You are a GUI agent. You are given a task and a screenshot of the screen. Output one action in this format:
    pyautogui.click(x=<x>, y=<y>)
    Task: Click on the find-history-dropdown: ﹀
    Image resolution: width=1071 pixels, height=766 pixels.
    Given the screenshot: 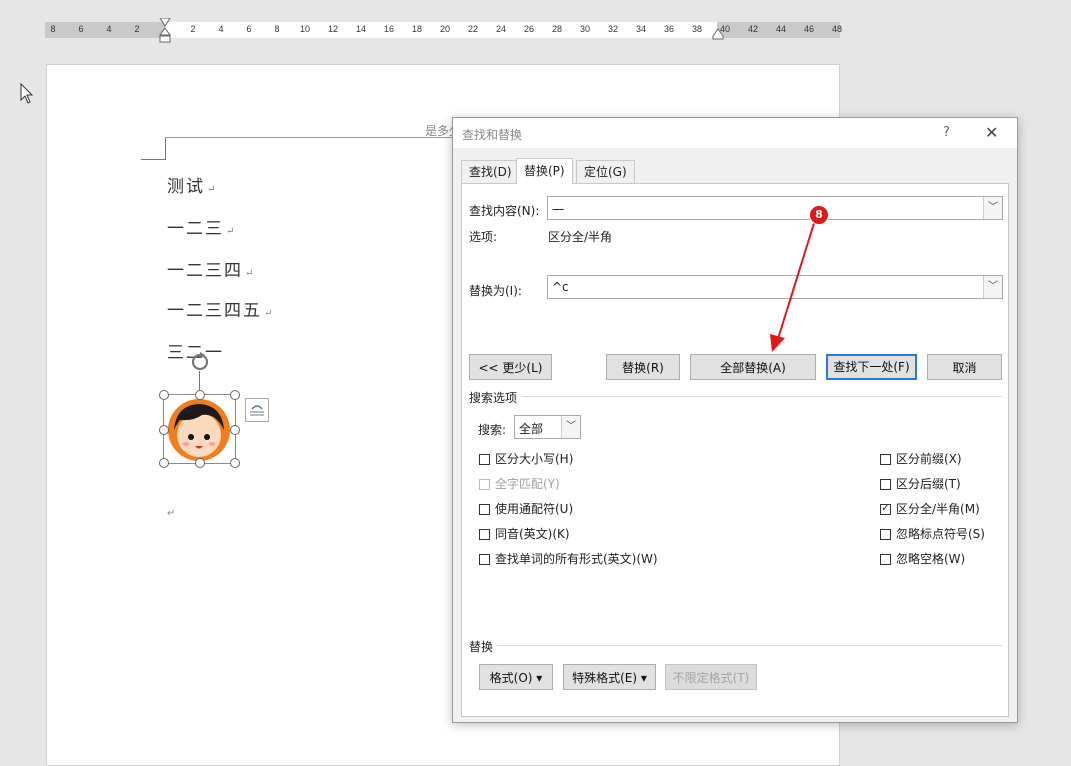 What is the action you would take?
    pyautogui.click(x=992, y=208)
    